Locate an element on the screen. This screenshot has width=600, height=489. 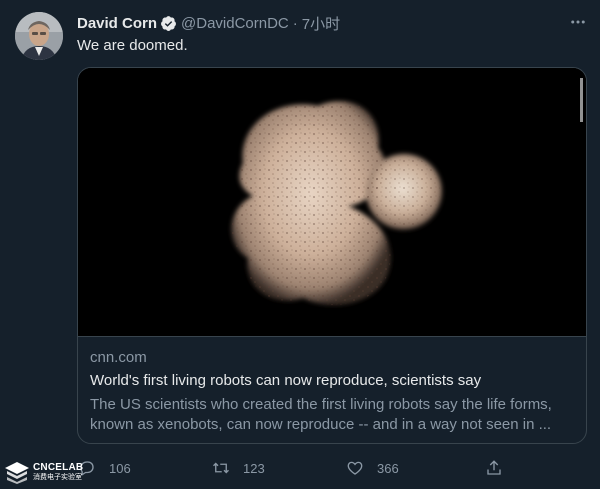
reply-button: 106 is located at coordinates (104, 468).